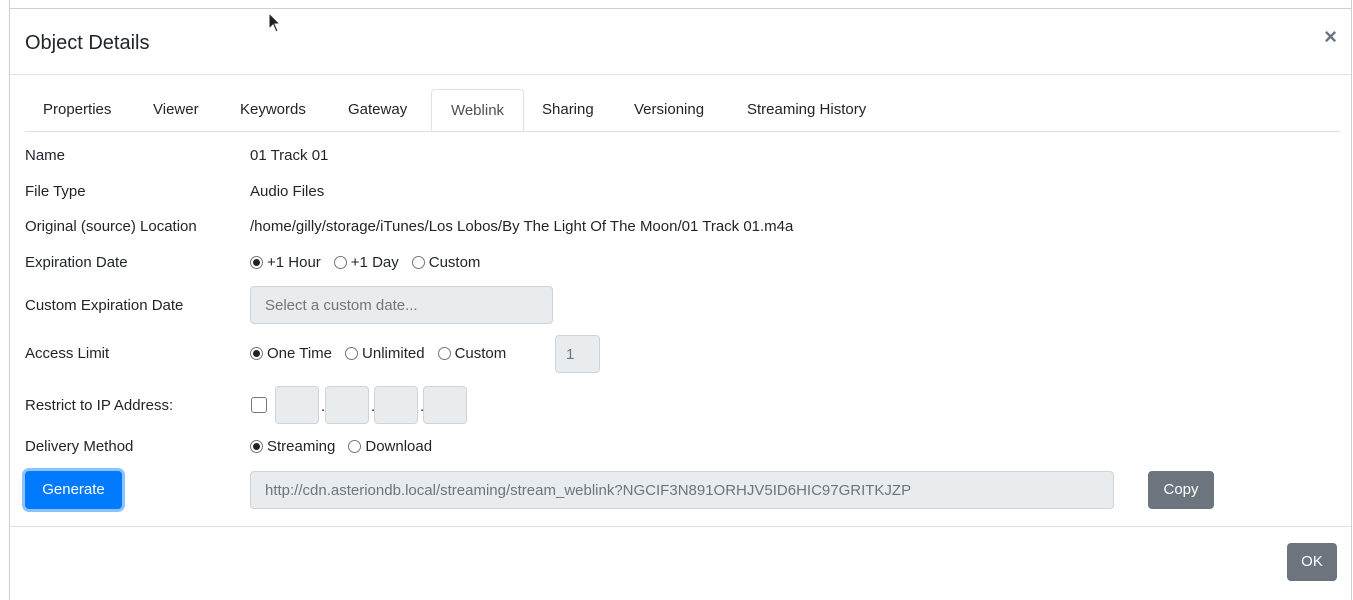 The height and width of the screenshot is (600, 1353). I want to click on ip-octet-3-input, so click(396, 405).